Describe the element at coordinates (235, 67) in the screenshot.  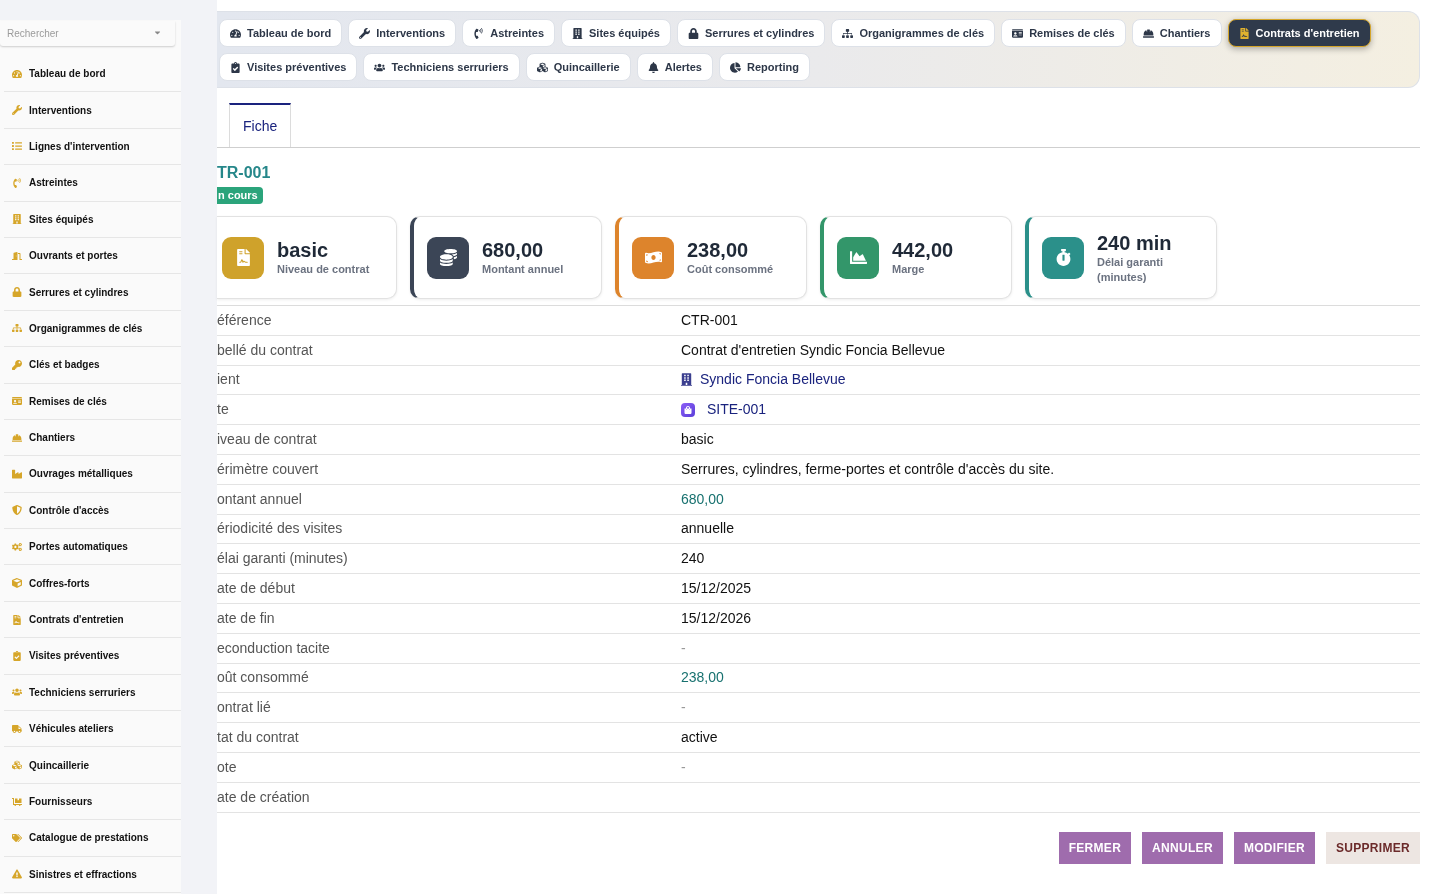
I see `clipboard-check-icon` at that location.